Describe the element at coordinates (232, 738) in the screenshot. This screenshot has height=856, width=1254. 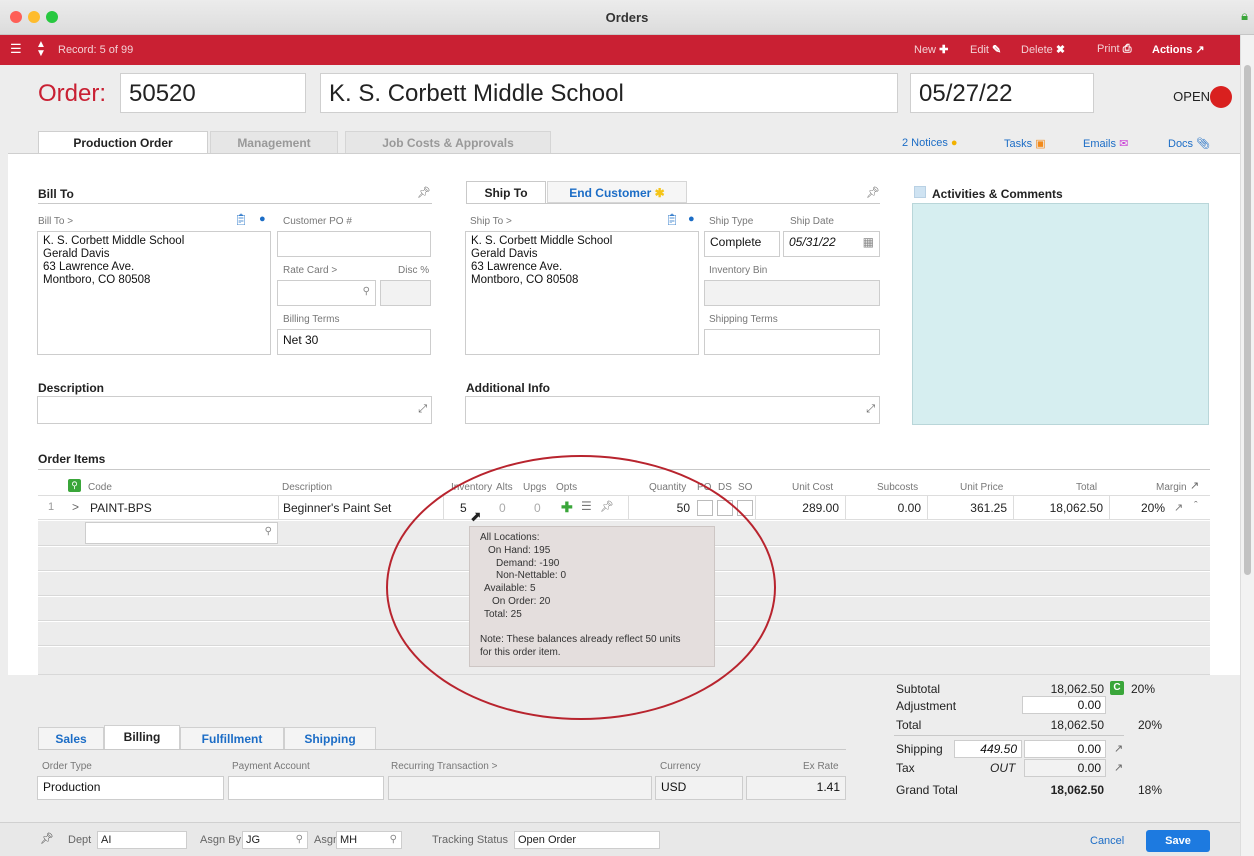
I see `tab-fulfillment: Fulfillment` at that location.